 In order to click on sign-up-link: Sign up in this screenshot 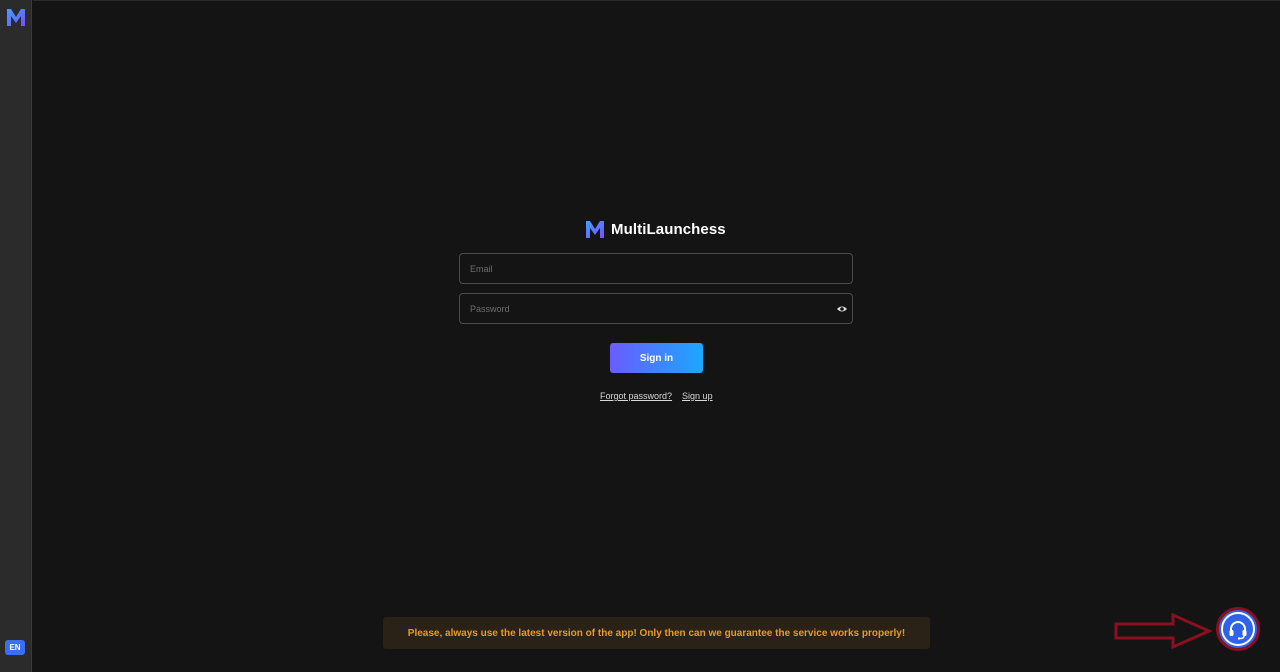, I will do `click(697, 396)`.